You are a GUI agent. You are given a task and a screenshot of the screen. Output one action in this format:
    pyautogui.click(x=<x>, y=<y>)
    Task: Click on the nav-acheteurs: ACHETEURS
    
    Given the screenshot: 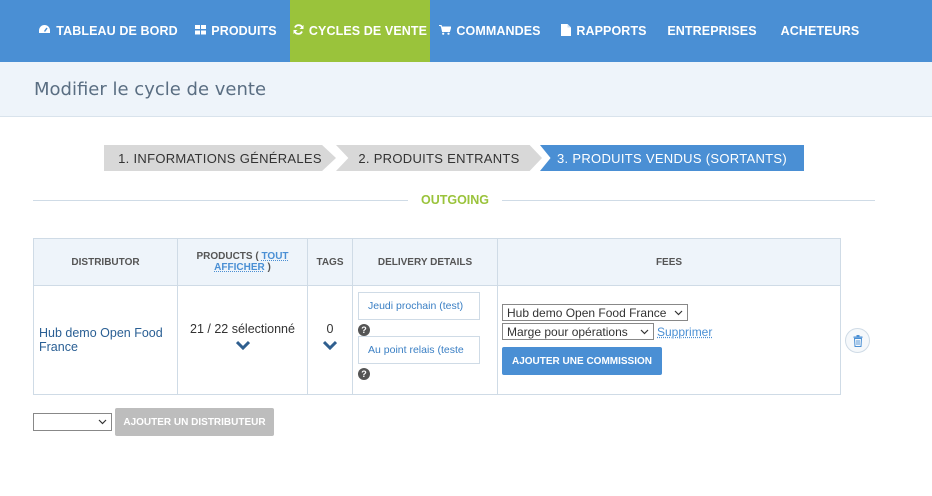 What is the action you would take?
    pyautogui.click(x=820, y=31)
    